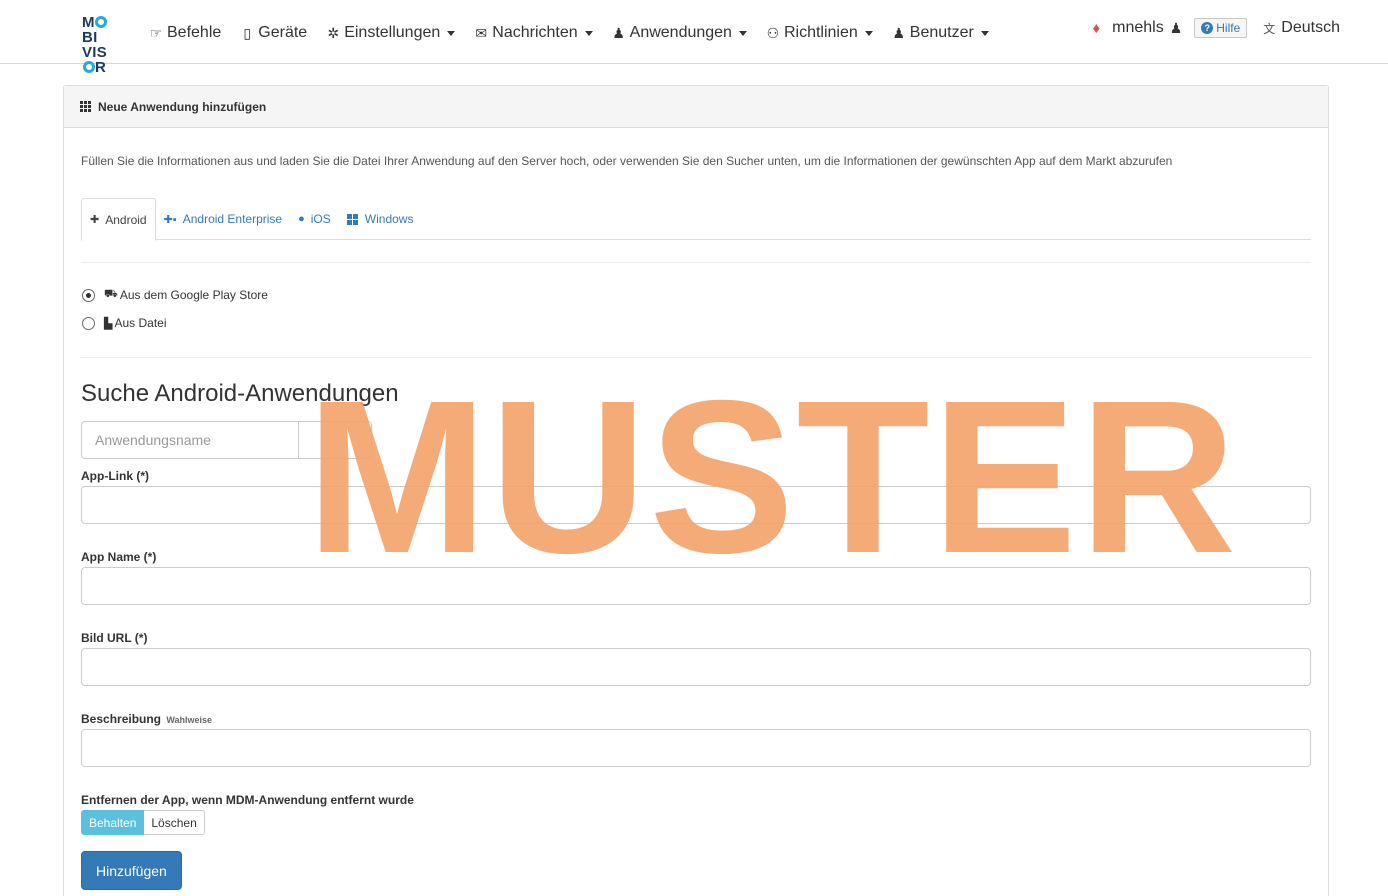  Describe the element at coordinates (156, 32) in the screenshot. I see `hand-pointer-icon: ☞` at that location.